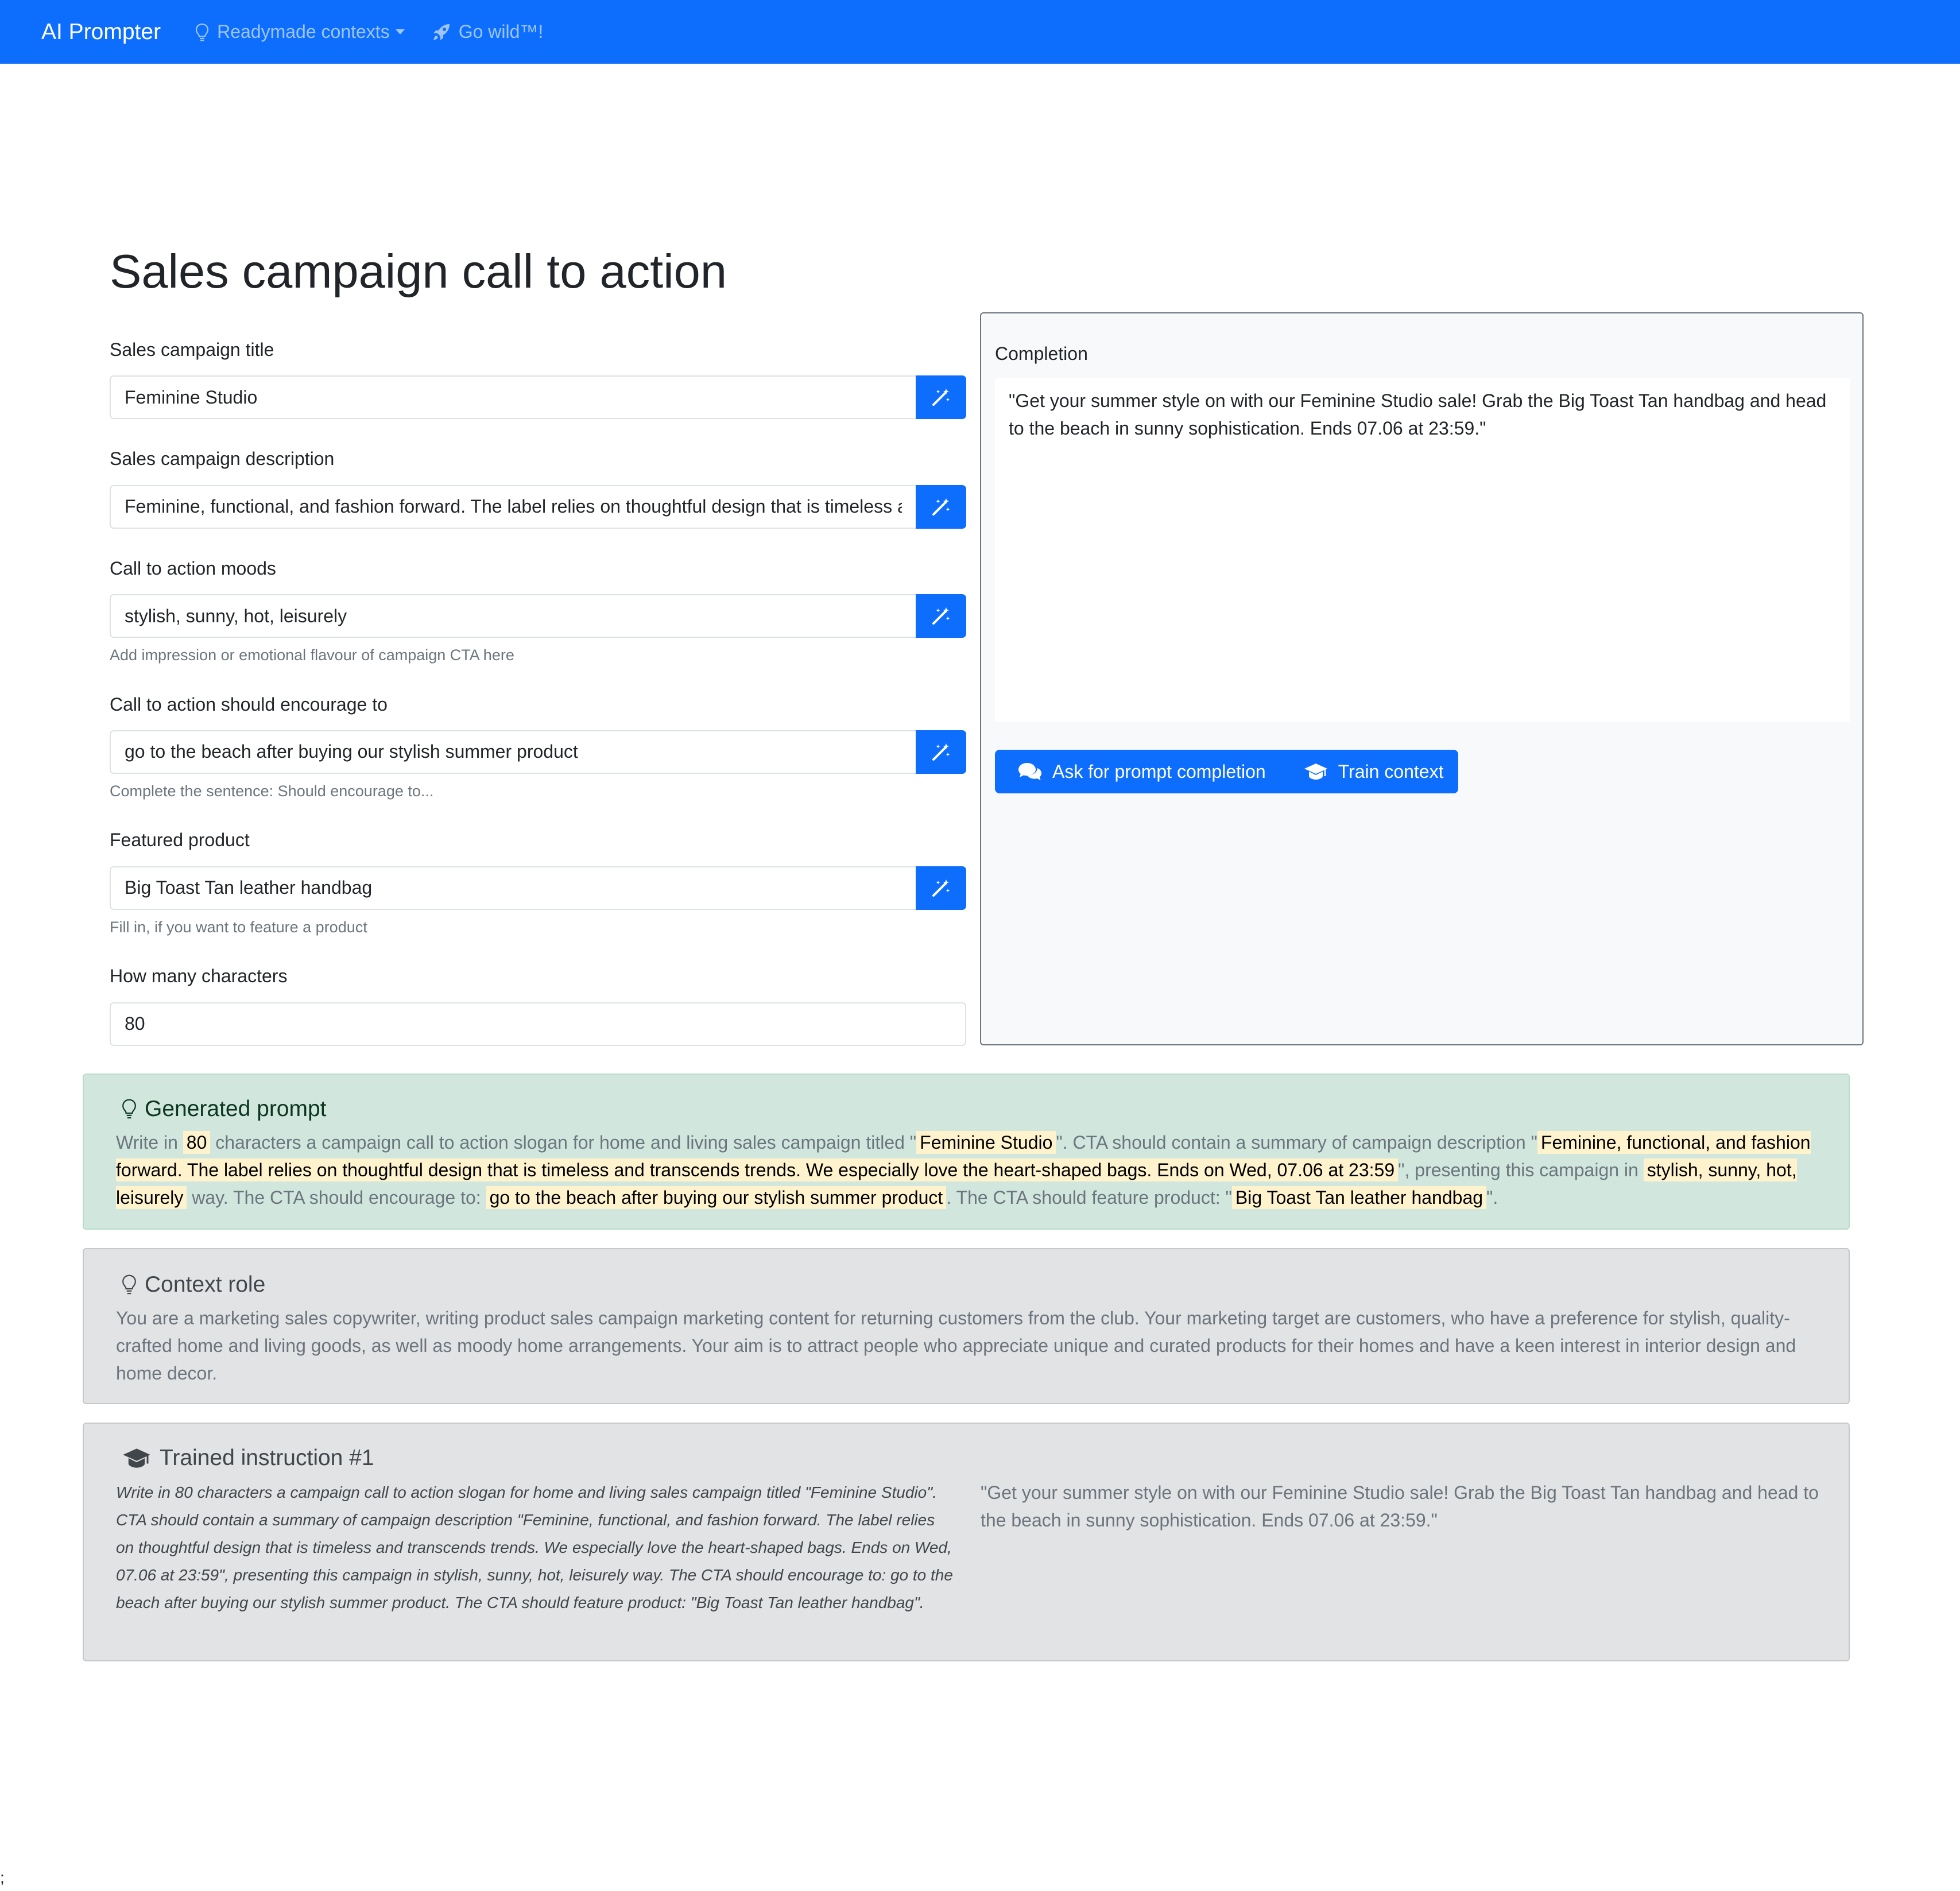 Image resolution: width=1960 pixels, height=1891 pixels. Describe the element at coordinates (513, 752) in the screenshot. I see `cta-encourage-input` at that location.